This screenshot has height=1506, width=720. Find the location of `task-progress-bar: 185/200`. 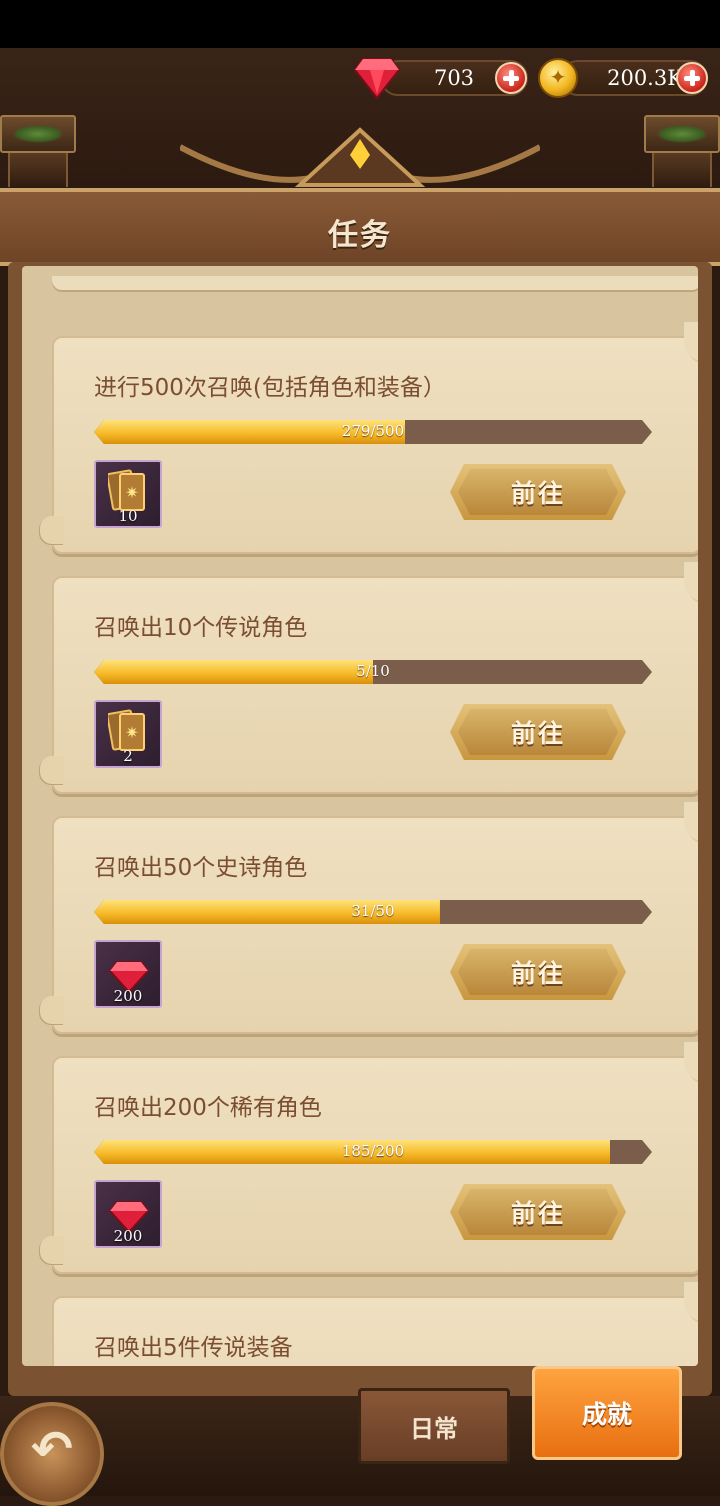

task-progress-bar: 185/200 is located at coordinates (373, 1152).